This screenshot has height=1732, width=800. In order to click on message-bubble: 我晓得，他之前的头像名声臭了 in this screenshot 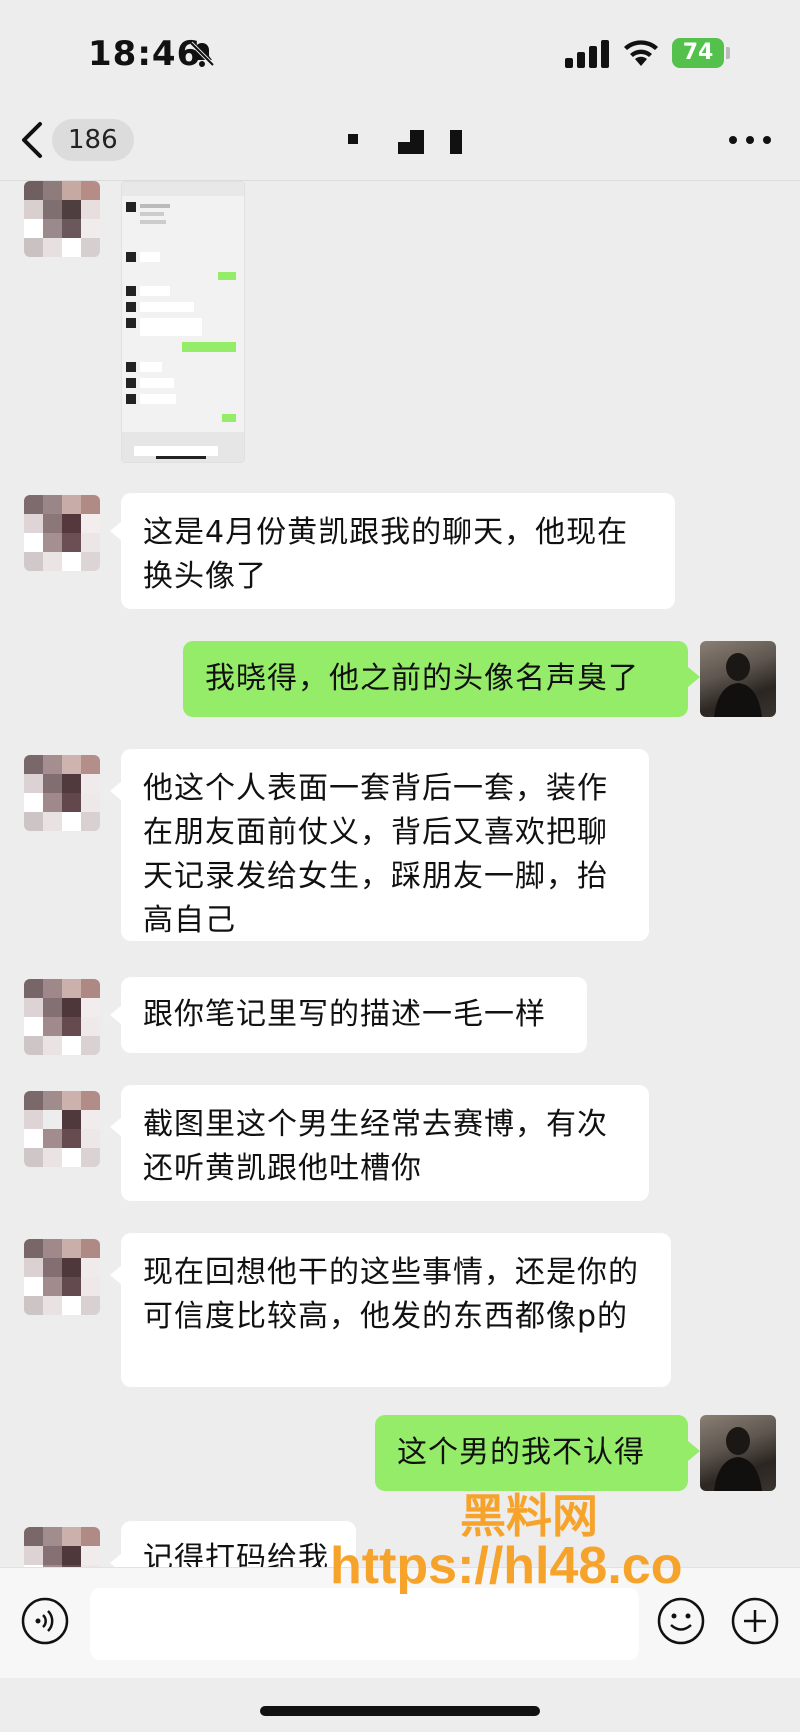, I will do `click(435, 679)`.